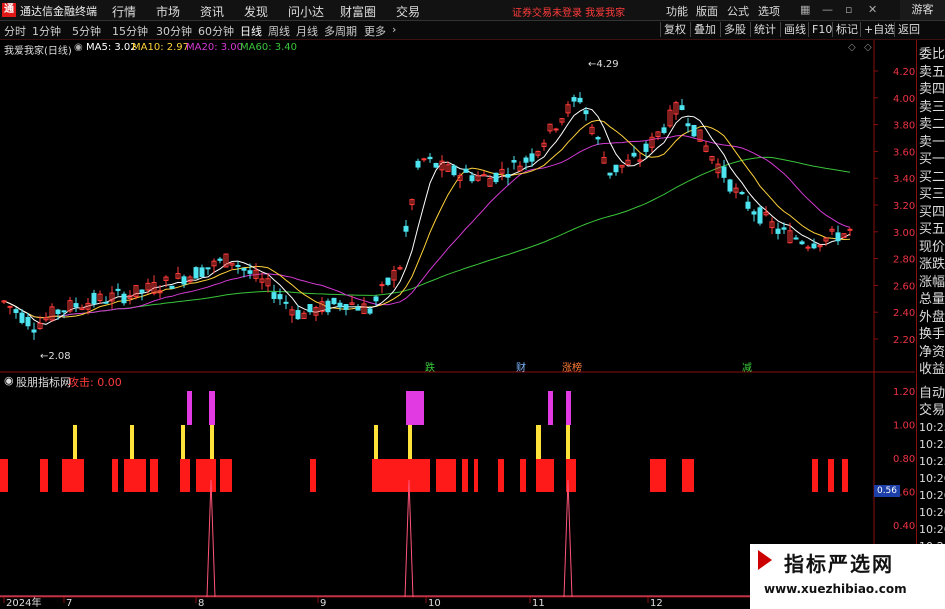  Describe the element at coordinates (932, 334) in the screenshot. I see `side-panel-item: 换手` at that location.